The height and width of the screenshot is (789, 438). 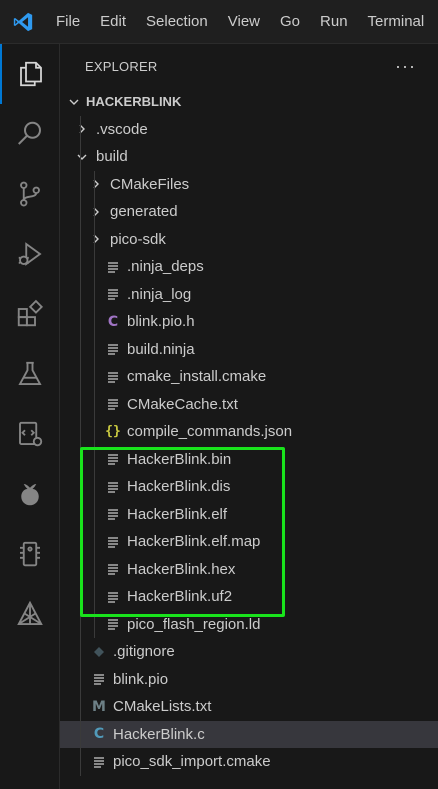 What do you see at coordinates (290, 22) in the screenshot?
I see `menu-go: Go` at bounding box center [290, 22].